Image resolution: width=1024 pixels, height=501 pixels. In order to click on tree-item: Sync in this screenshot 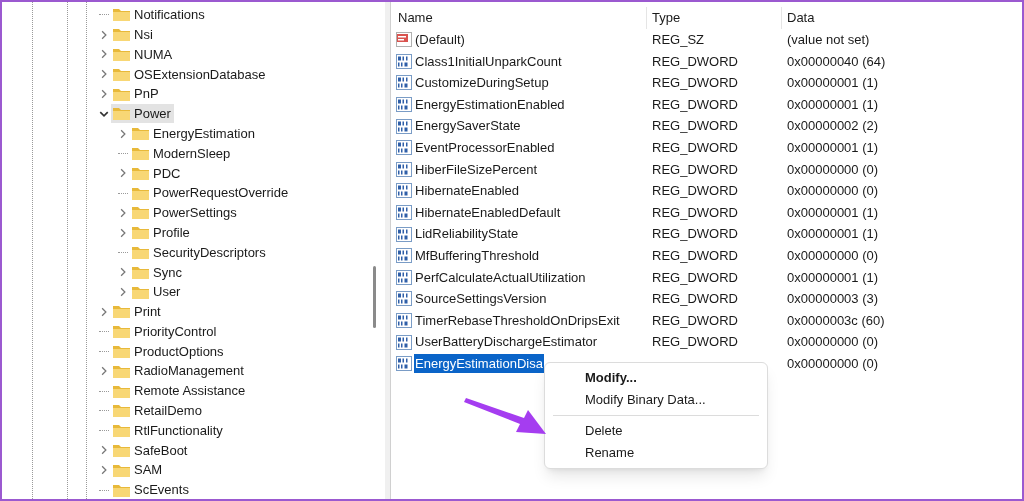, I will do `click(157, 272)`.